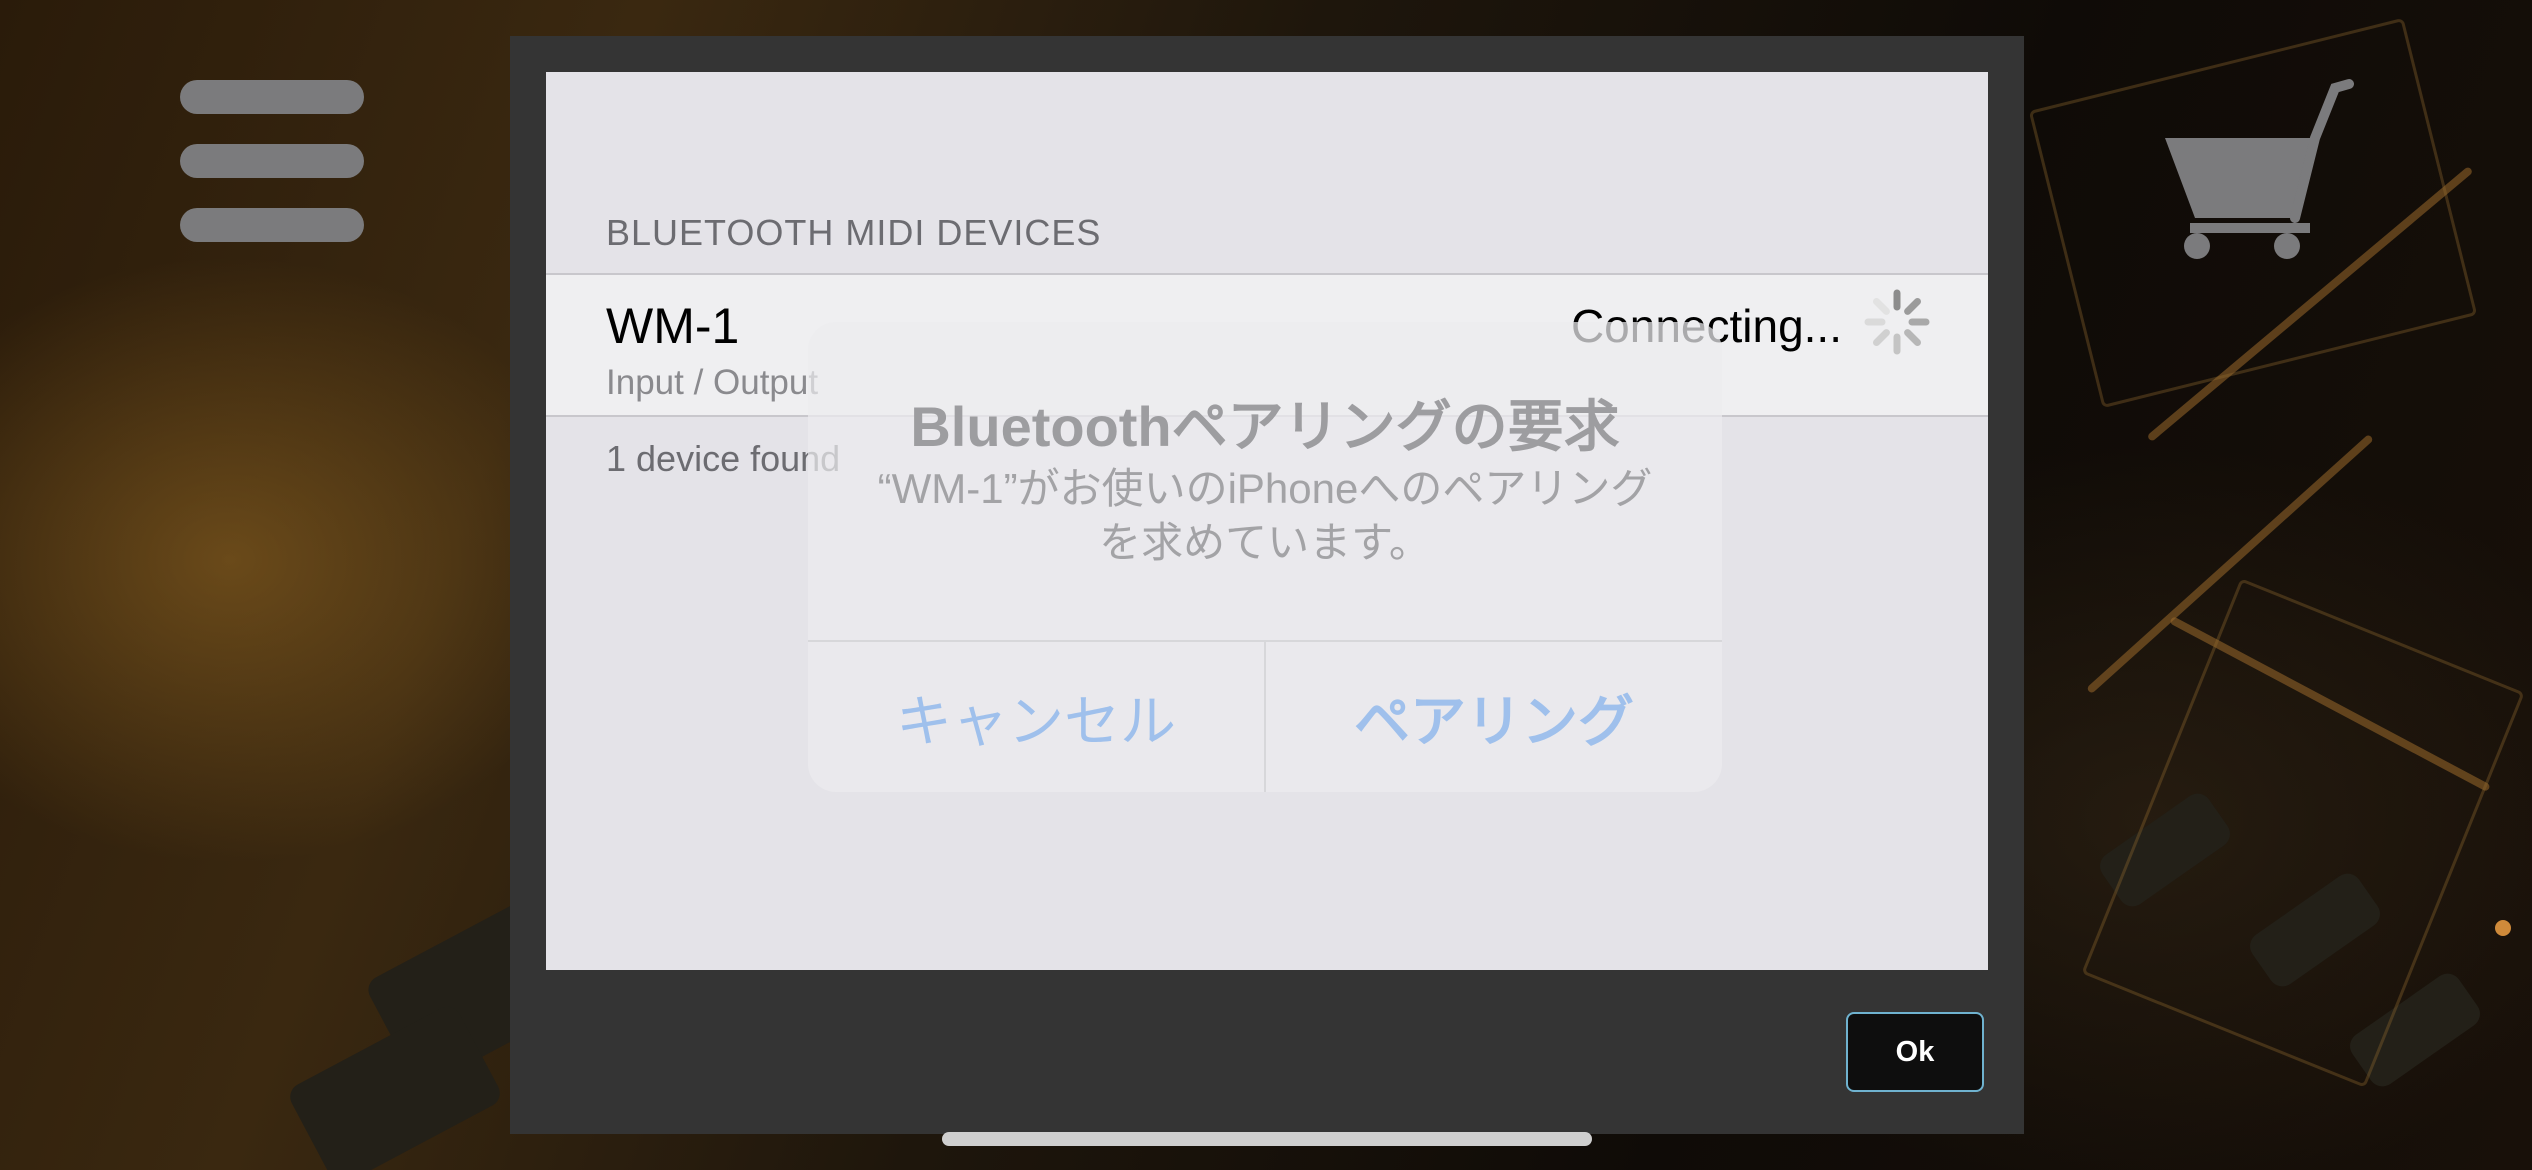  What do you see at coordinates (673, 326) in the screenshot?
I see `device-name: WM-1` at bounding box center [673, 326].